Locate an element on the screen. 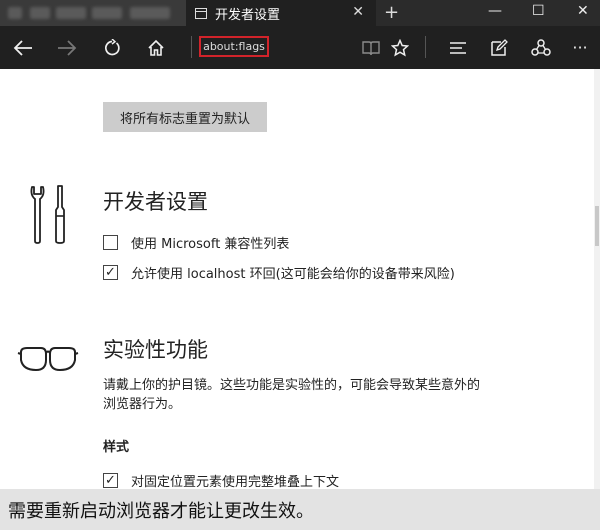 Image resolution: width=600 pixels, height=530 pixels. checkbox-localhost-loopback: ✓ is located at coordinates (110, 272).